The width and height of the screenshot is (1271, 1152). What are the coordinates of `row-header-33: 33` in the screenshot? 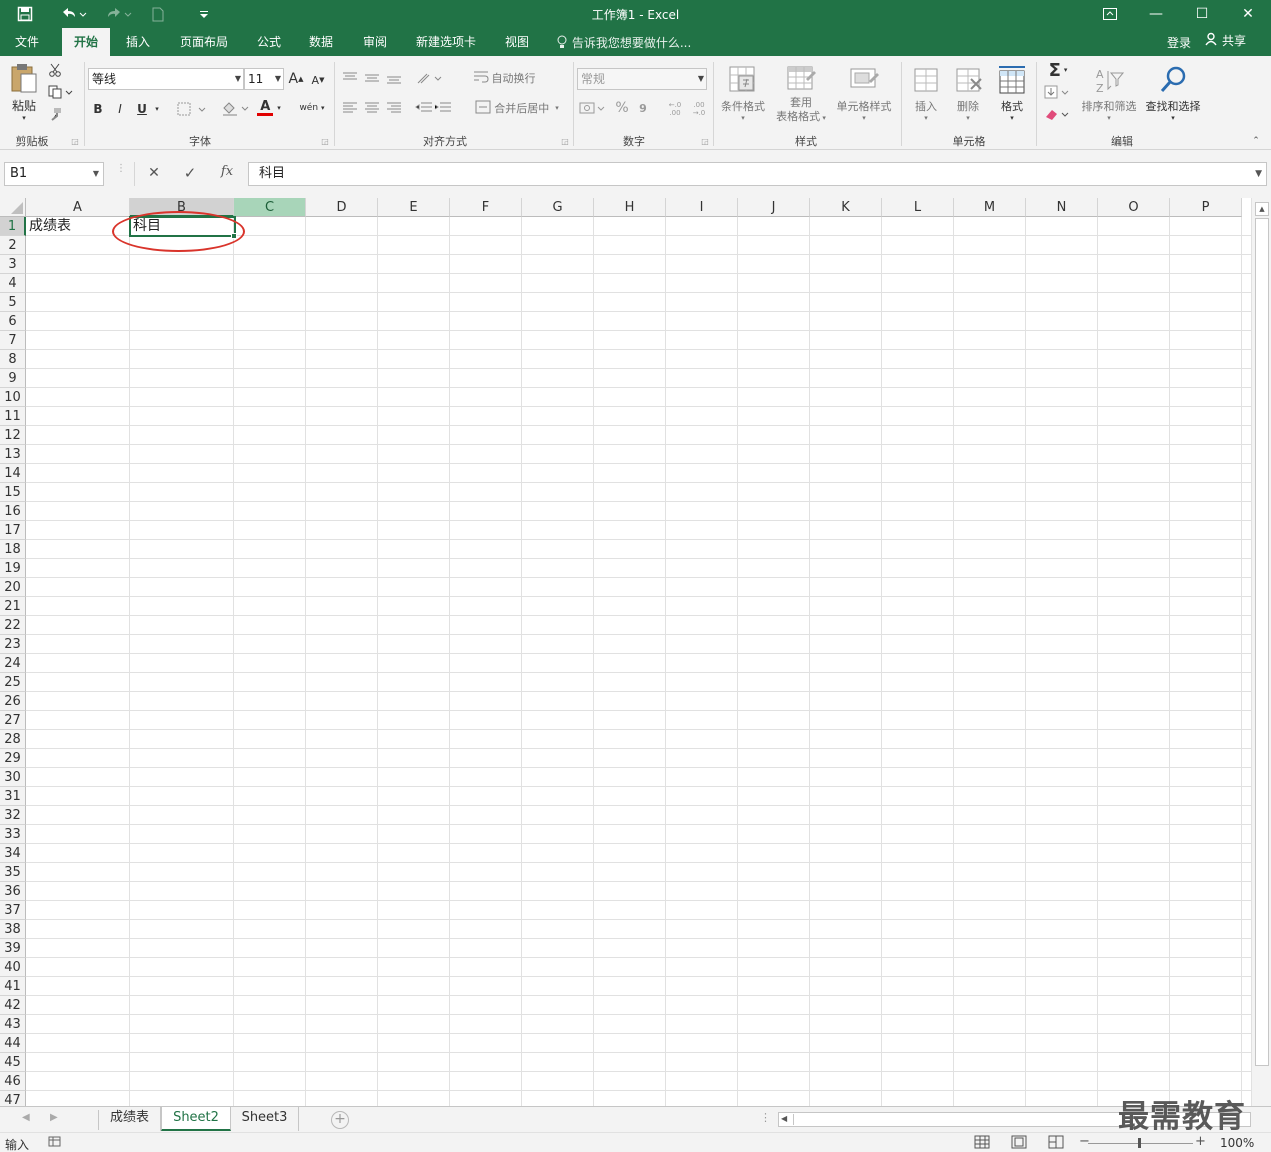 It's located at (13, 834).